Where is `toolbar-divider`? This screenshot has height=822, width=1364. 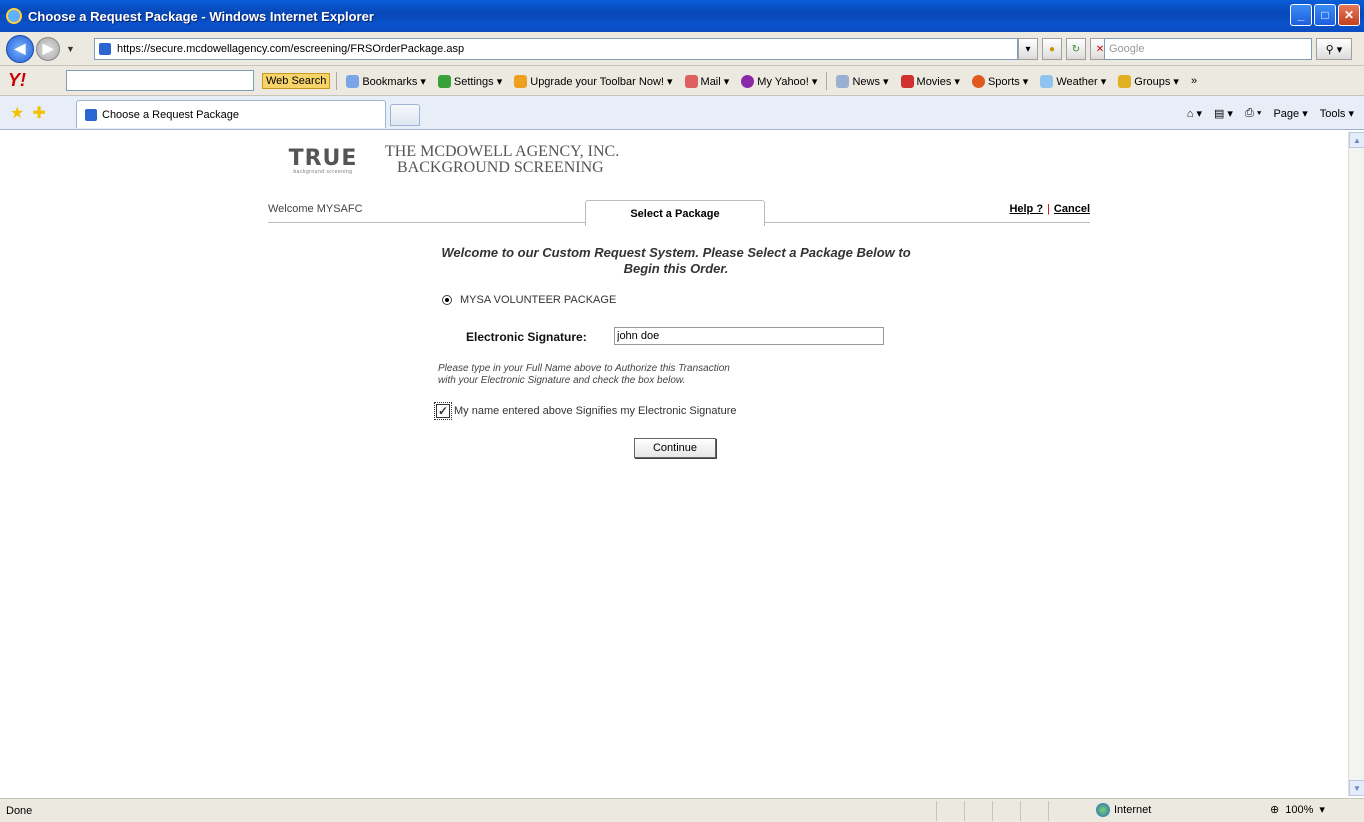
toolbar-divider is located at coordinates (337, 81).